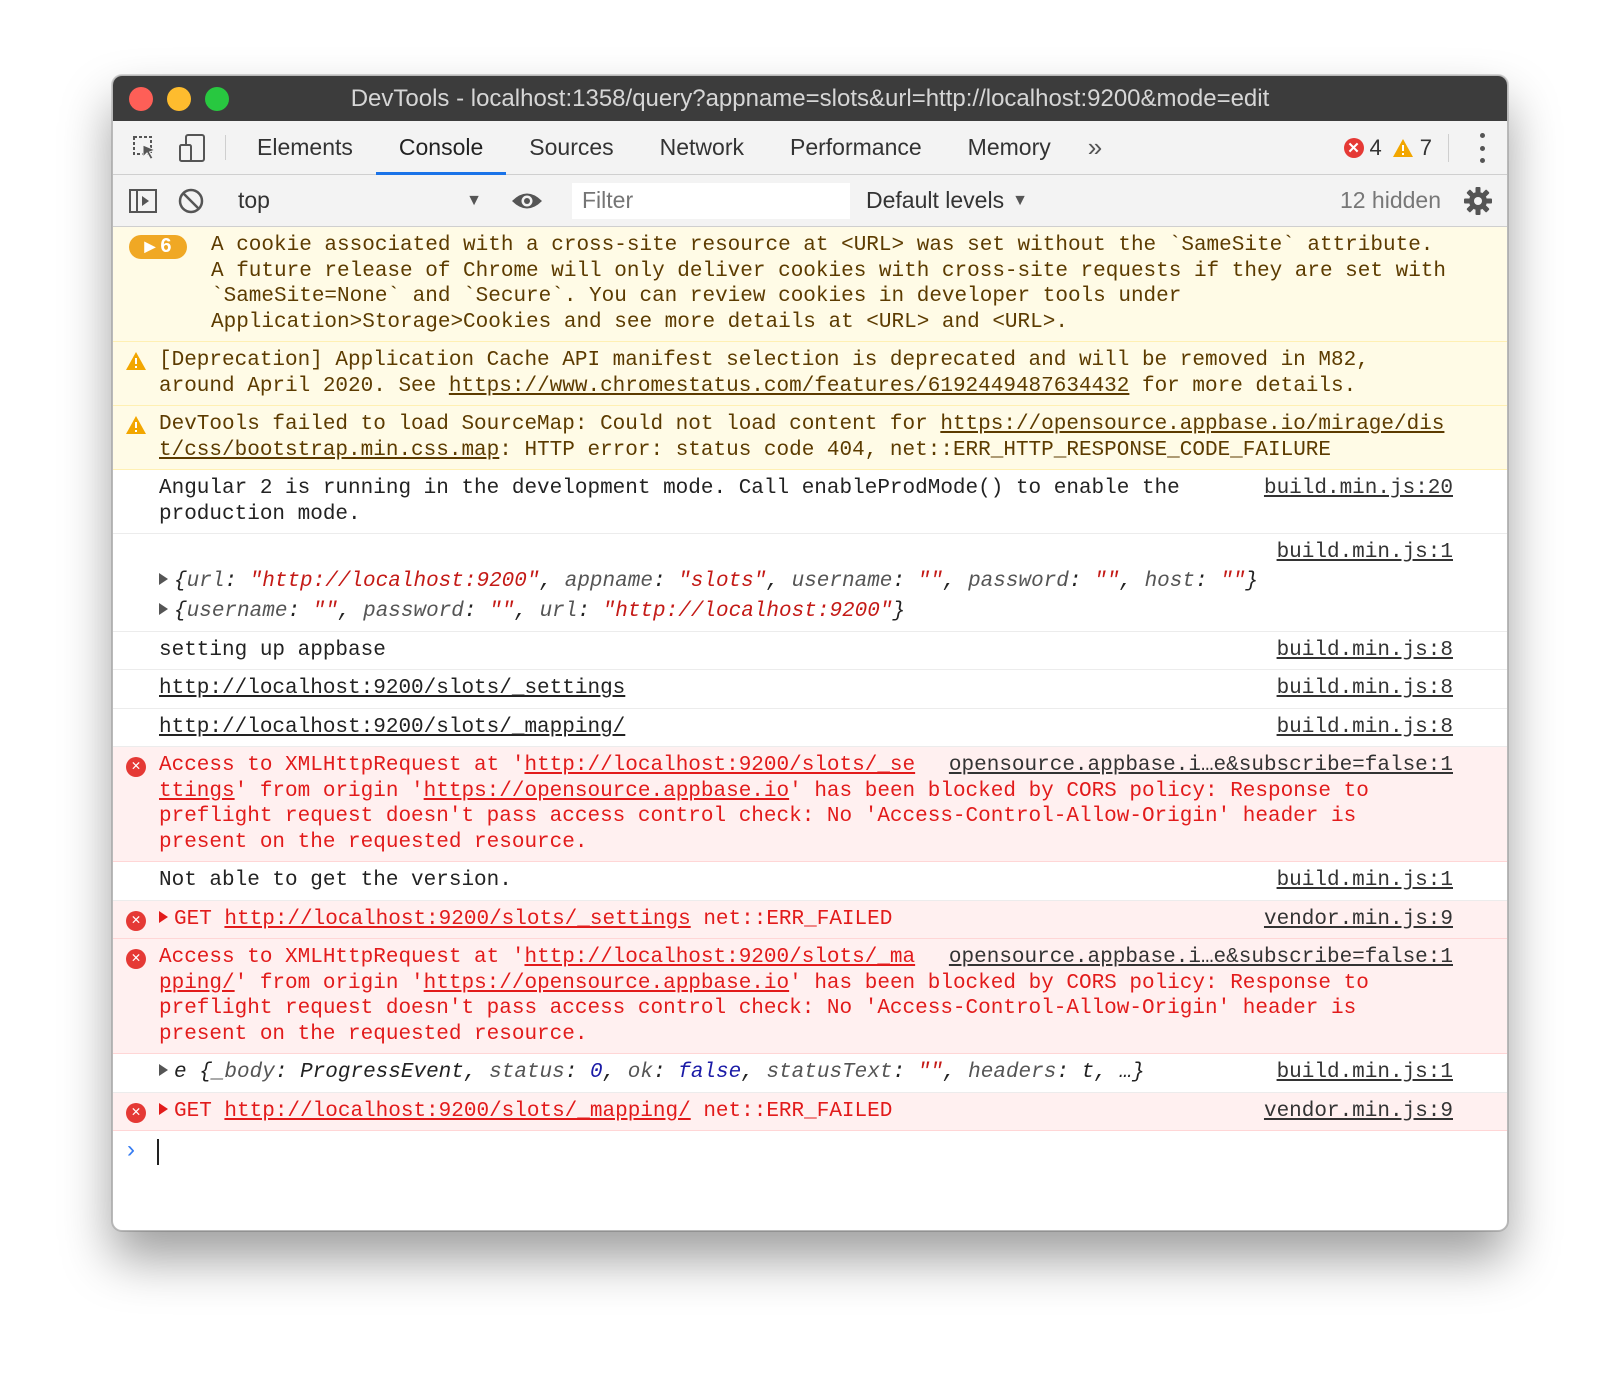  I want to click on error-count: ✕ 4, so click(1362, 148).